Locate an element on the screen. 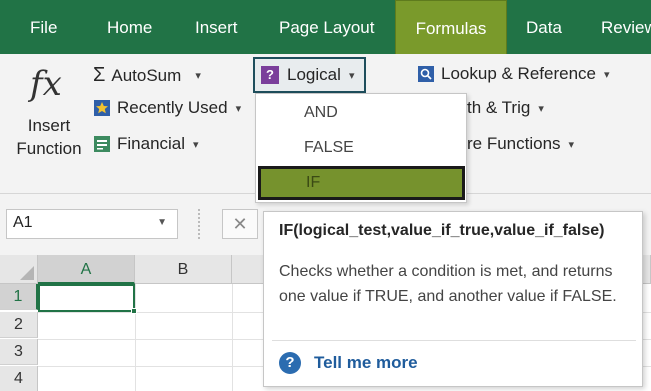 Image resolution: width=651 pixels, height=391 pixels. tab-file: File is located at coordinates (43, 27).